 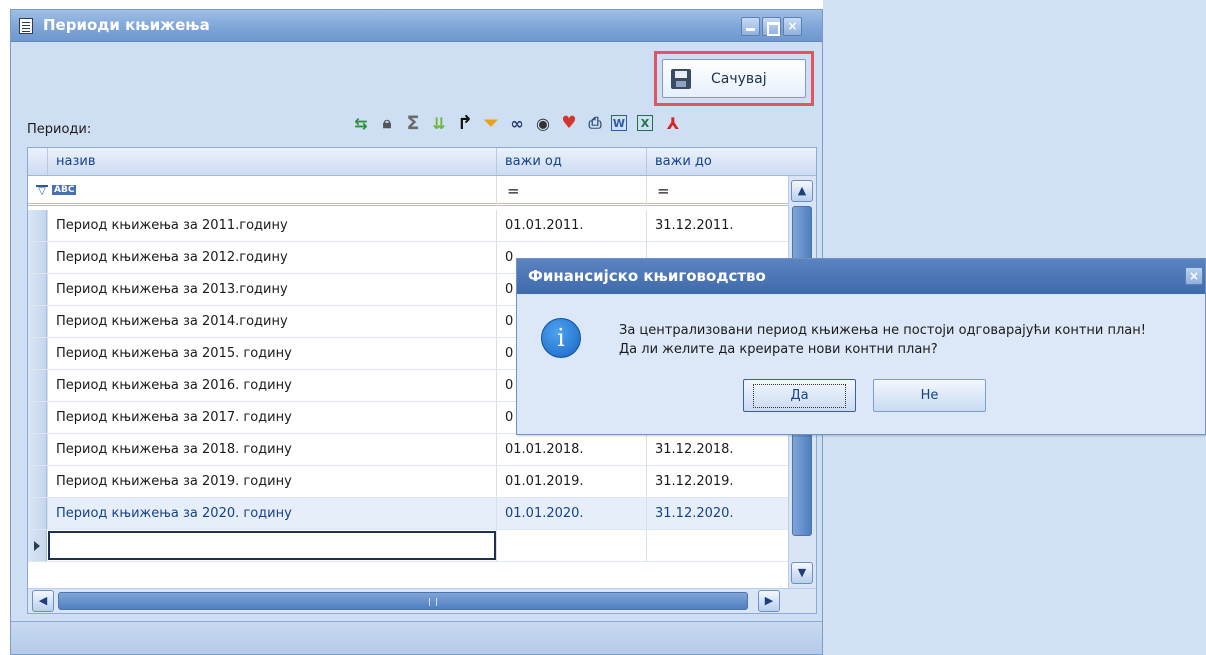 What do you see at coordinates (361, 123) in the screenshot?
I see `refresh-icon: ⇆` at bounding box center [361, 123].